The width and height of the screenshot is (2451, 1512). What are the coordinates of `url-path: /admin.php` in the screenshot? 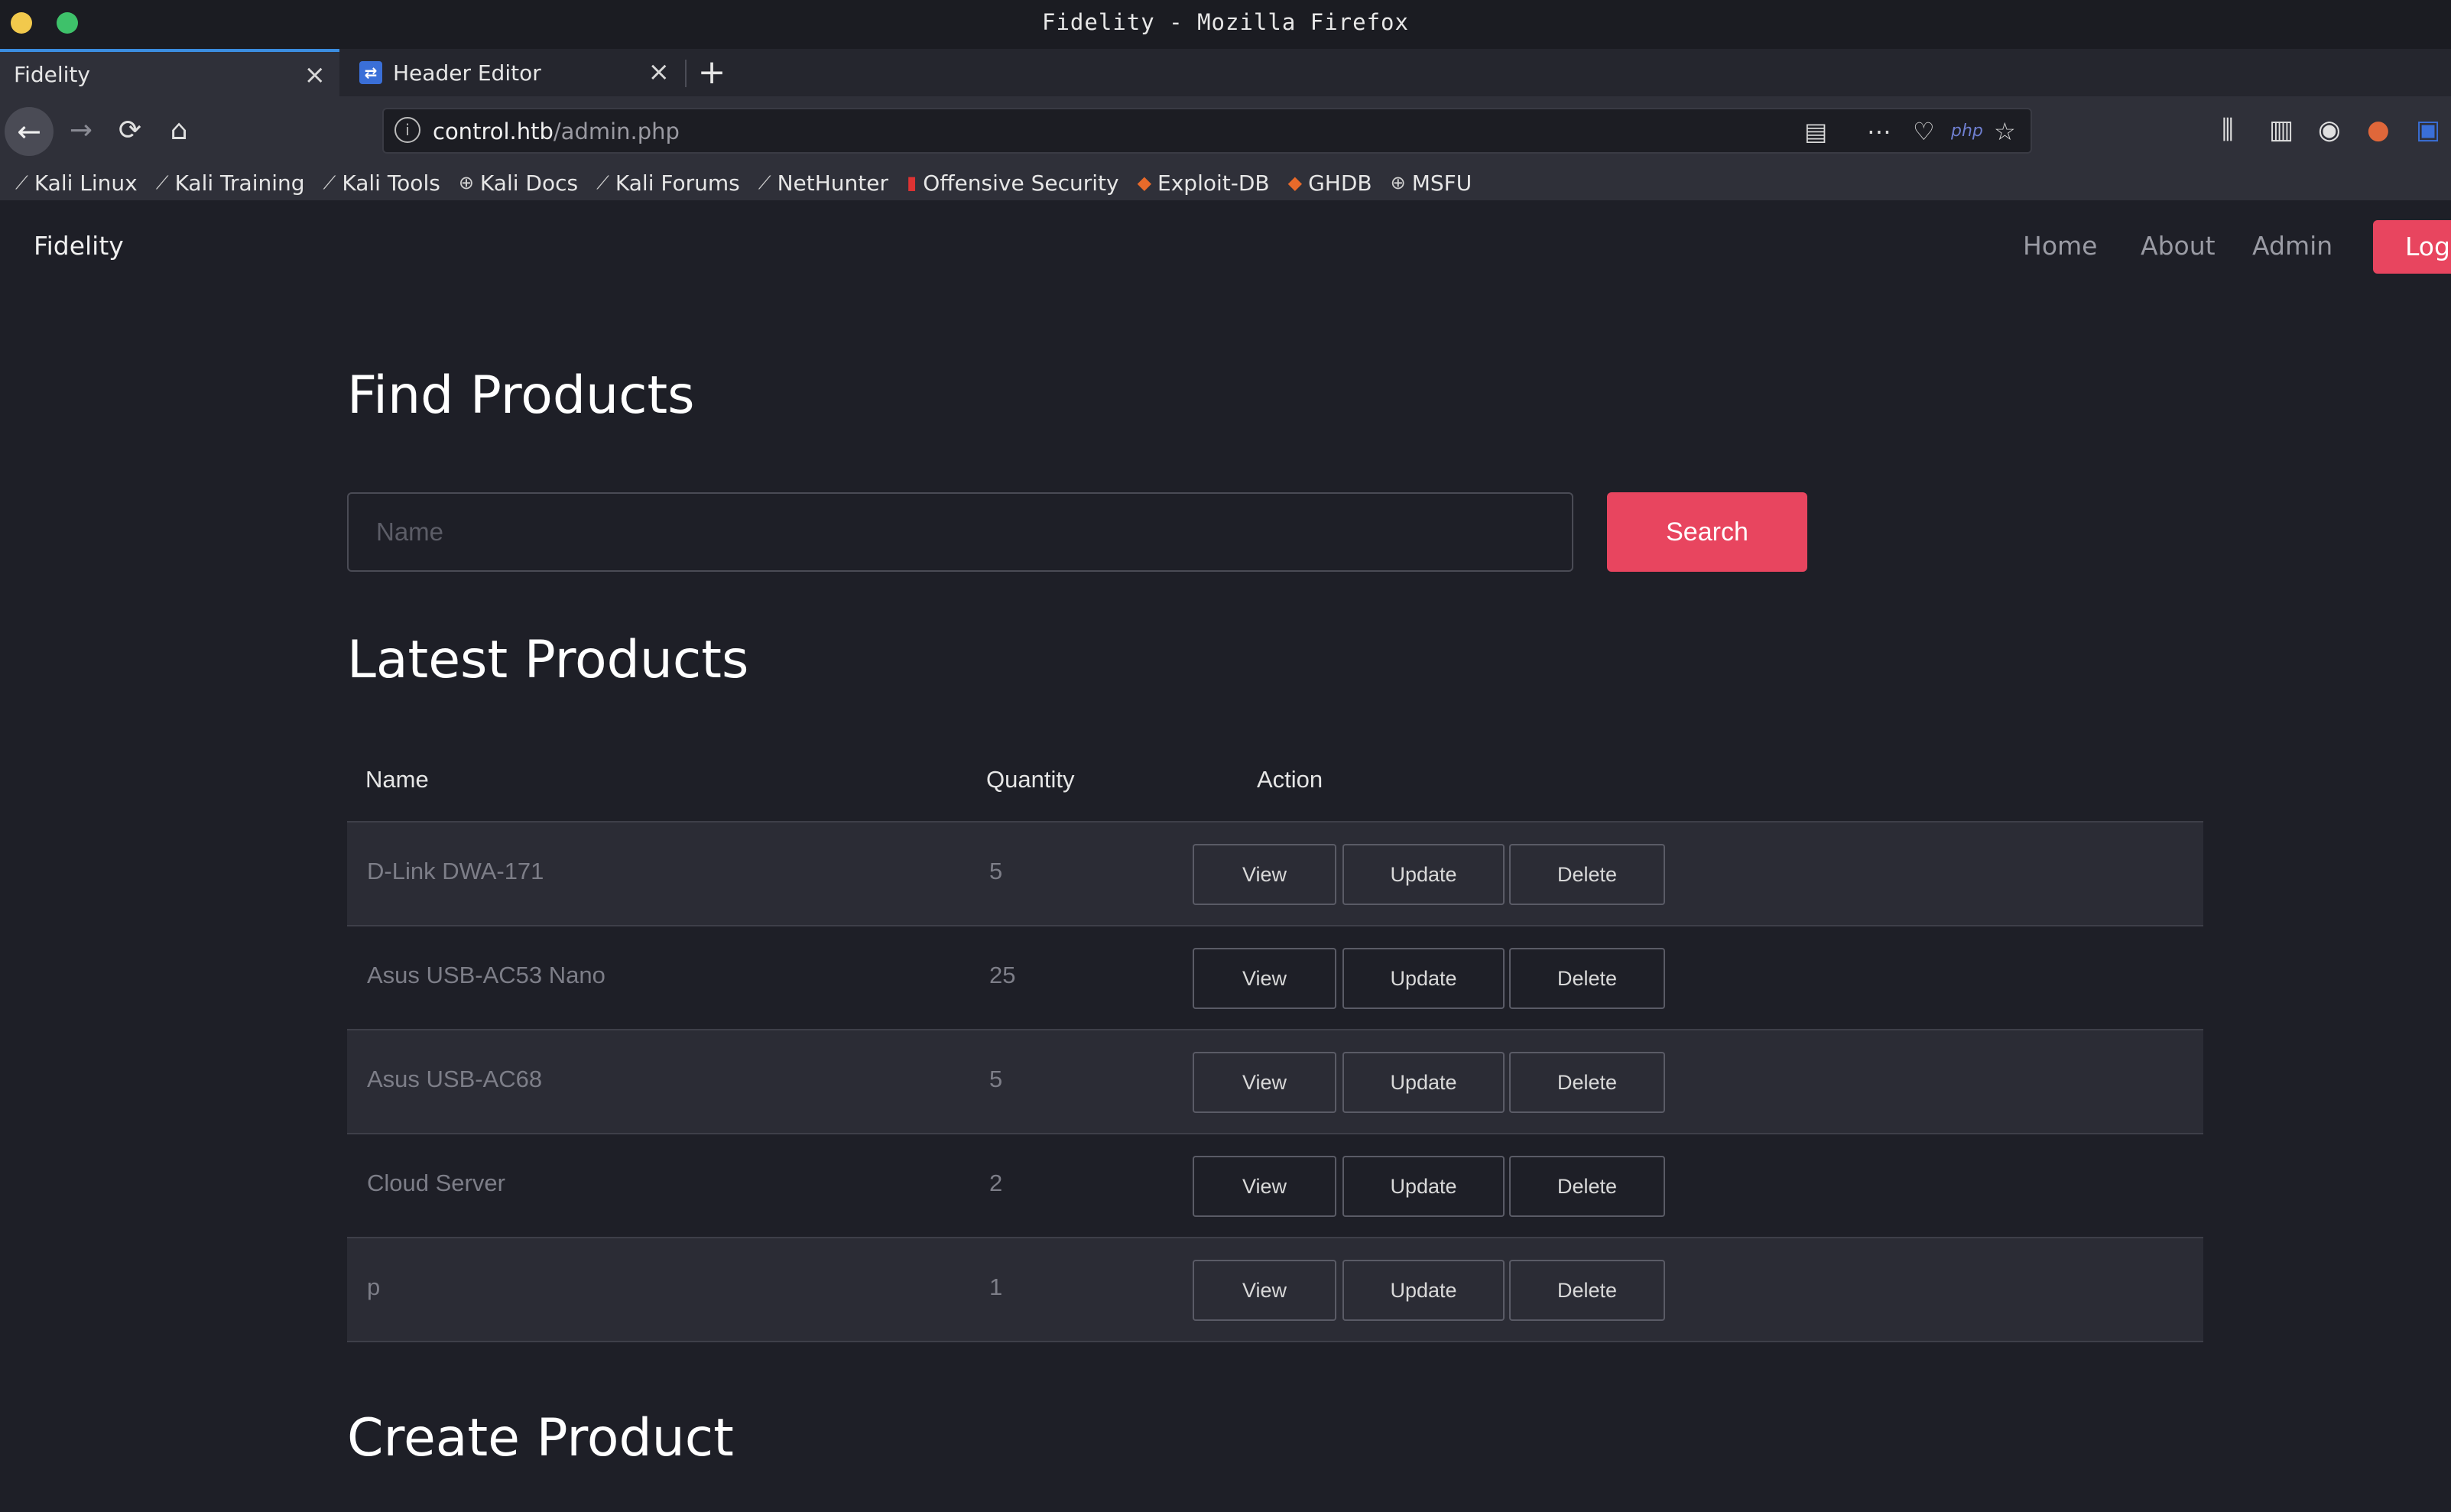 It's located at (616, 131).